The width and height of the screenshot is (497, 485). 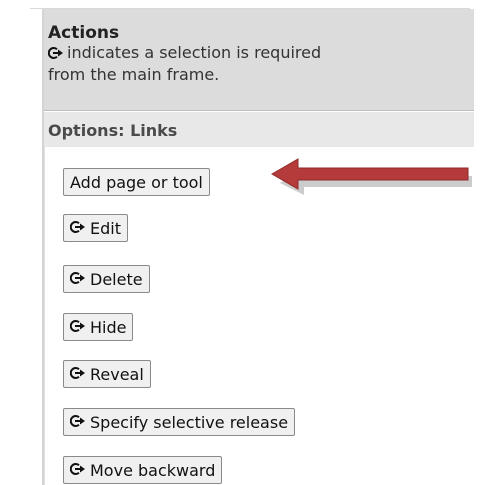 I want to click on move-backward-button-label: Move backward, so click(x=153, y=470).